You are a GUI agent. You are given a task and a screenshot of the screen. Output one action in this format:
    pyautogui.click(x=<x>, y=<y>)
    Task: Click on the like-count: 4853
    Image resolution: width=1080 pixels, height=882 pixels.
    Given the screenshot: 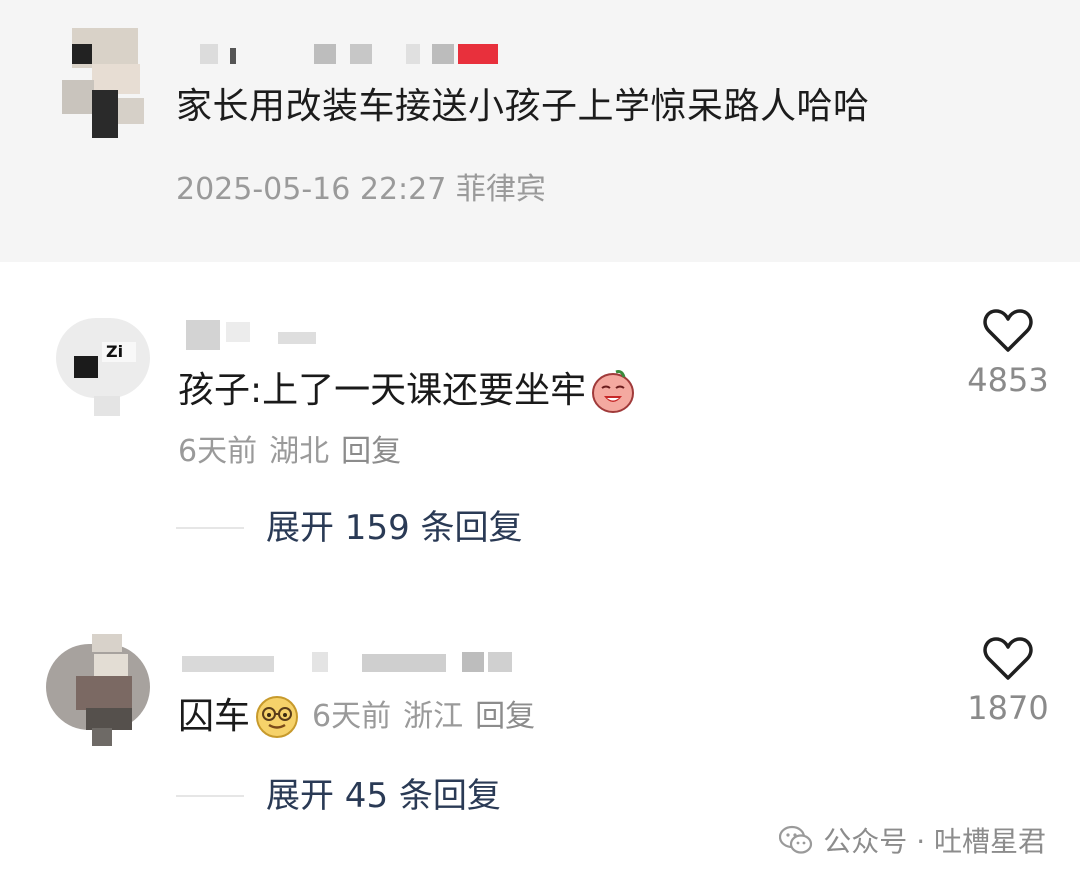 What is the action you would take?
    pyautogui.click(x=1008, y=380)
    